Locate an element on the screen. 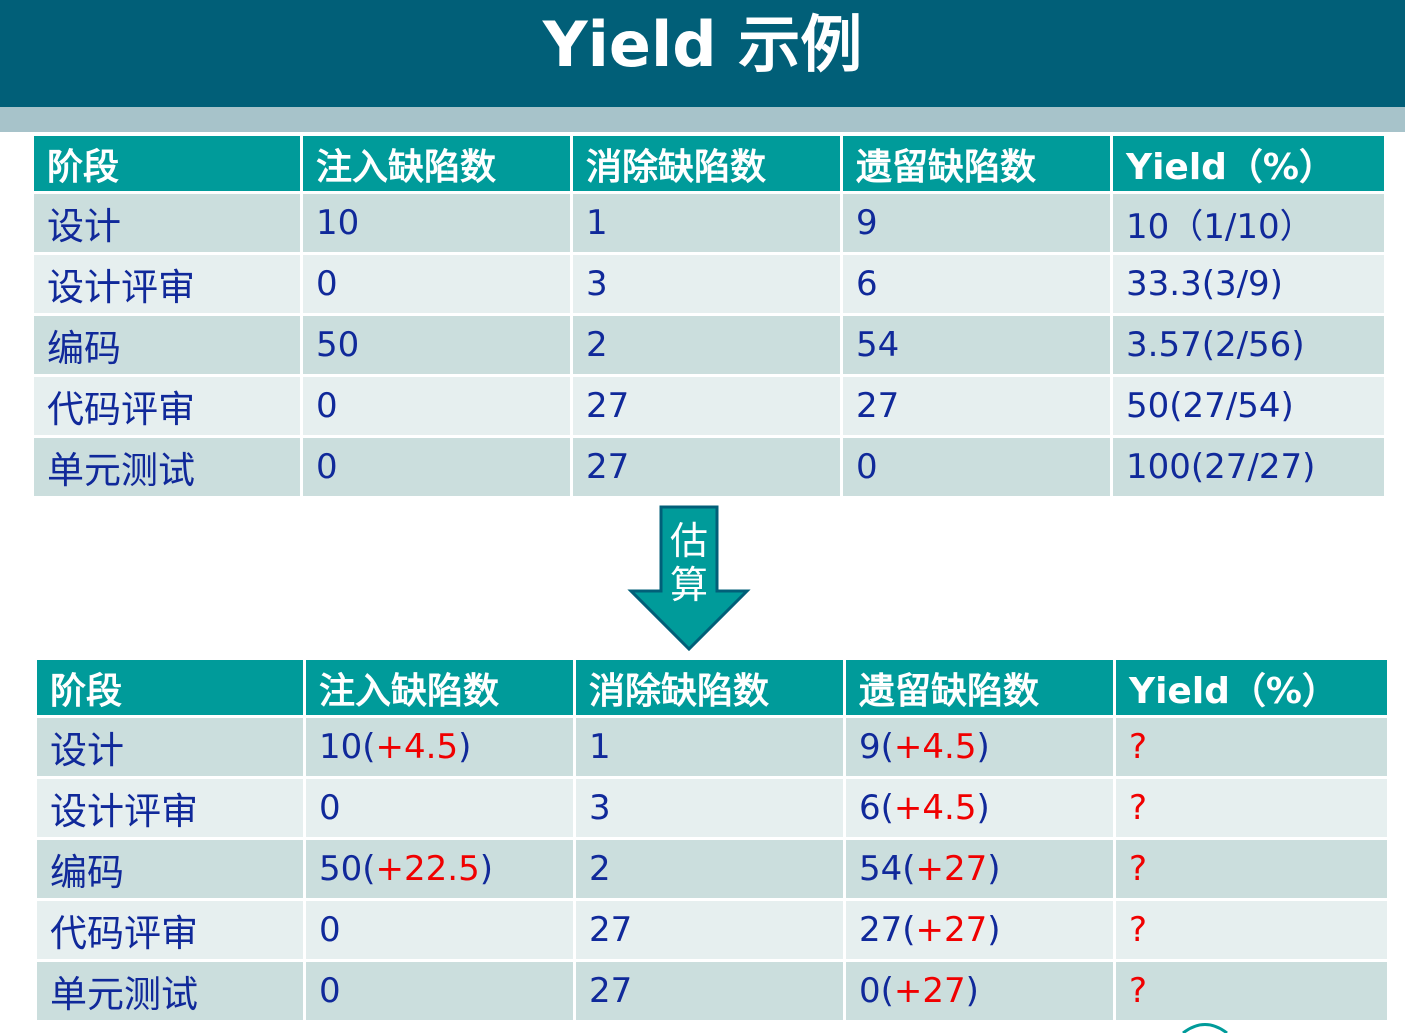 The image size is (1405, 1033). table-row: 设计 10 1 9 10（1/10） is located at coordinates (709, 223).